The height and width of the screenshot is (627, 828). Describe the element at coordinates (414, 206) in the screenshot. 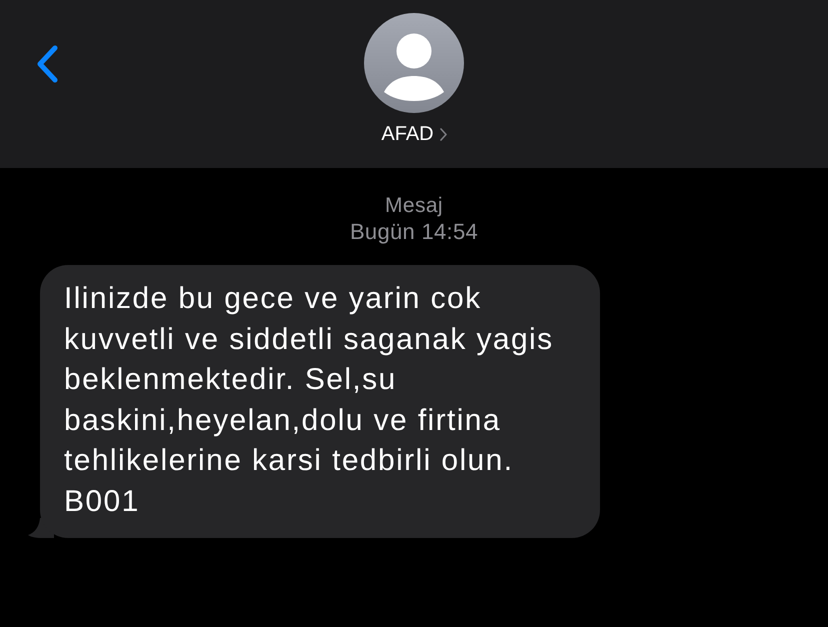

I see `message-type-label: Mesaj` at that location.